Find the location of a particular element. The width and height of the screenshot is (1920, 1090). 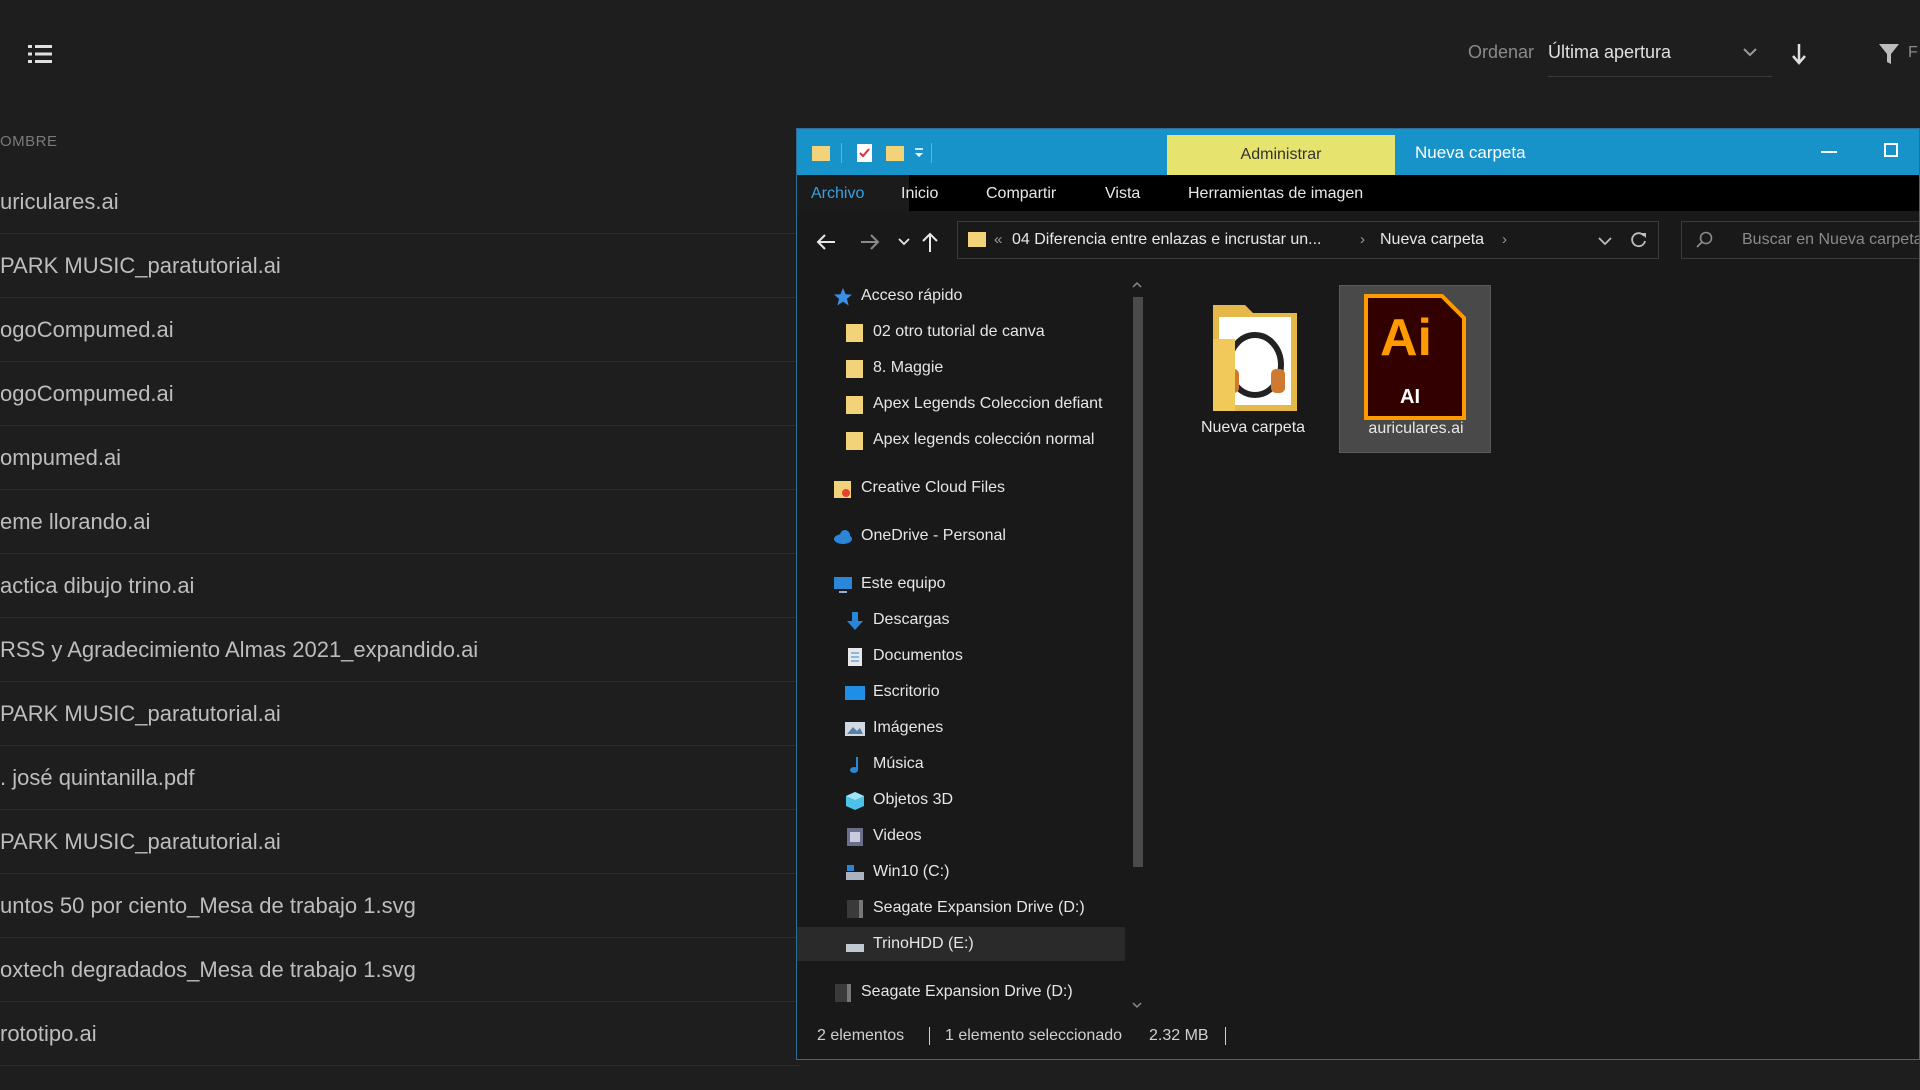

nav-item-trinohdd: TrinoHDD (E:) is located at coordinates (961, 944).